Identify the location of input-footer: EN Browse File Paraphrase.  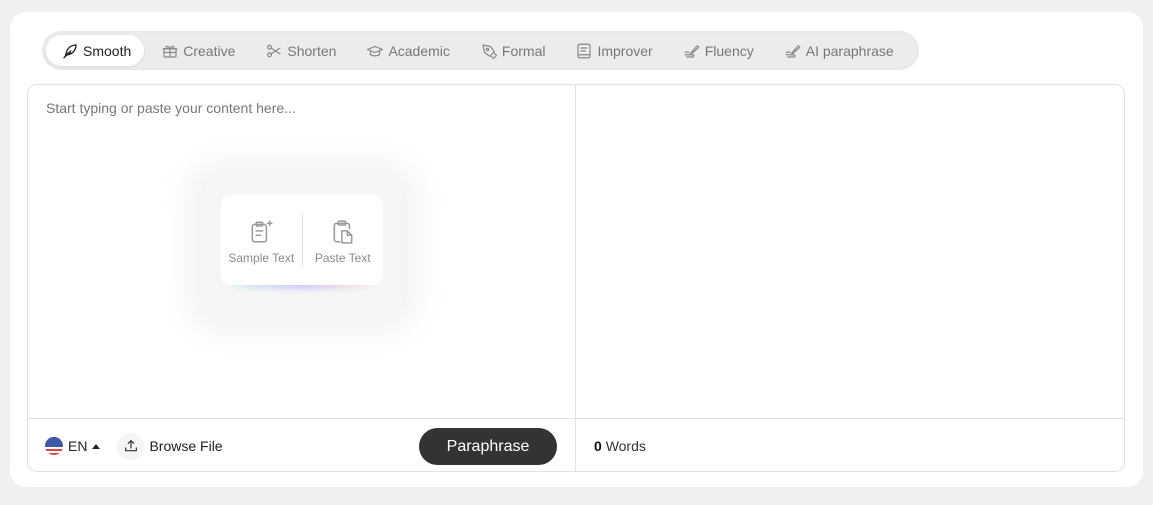
(301, 444).